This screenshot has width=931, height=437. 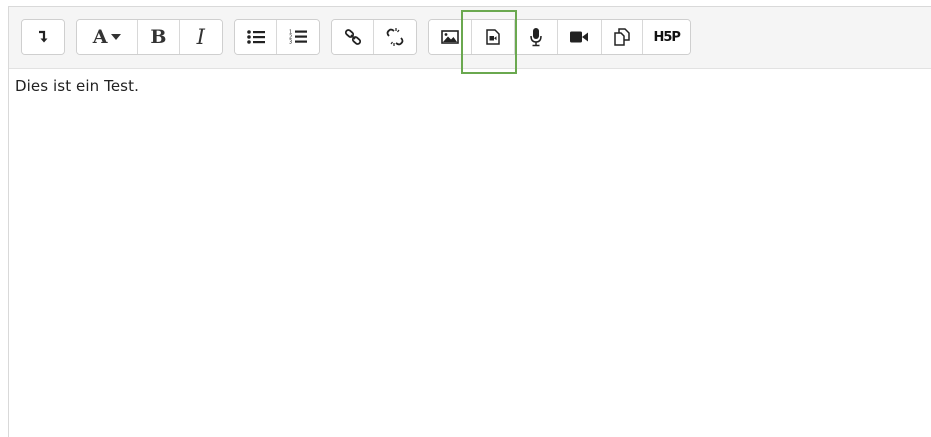 I want to click on italic-letter: I, so click(x=200, y=37).